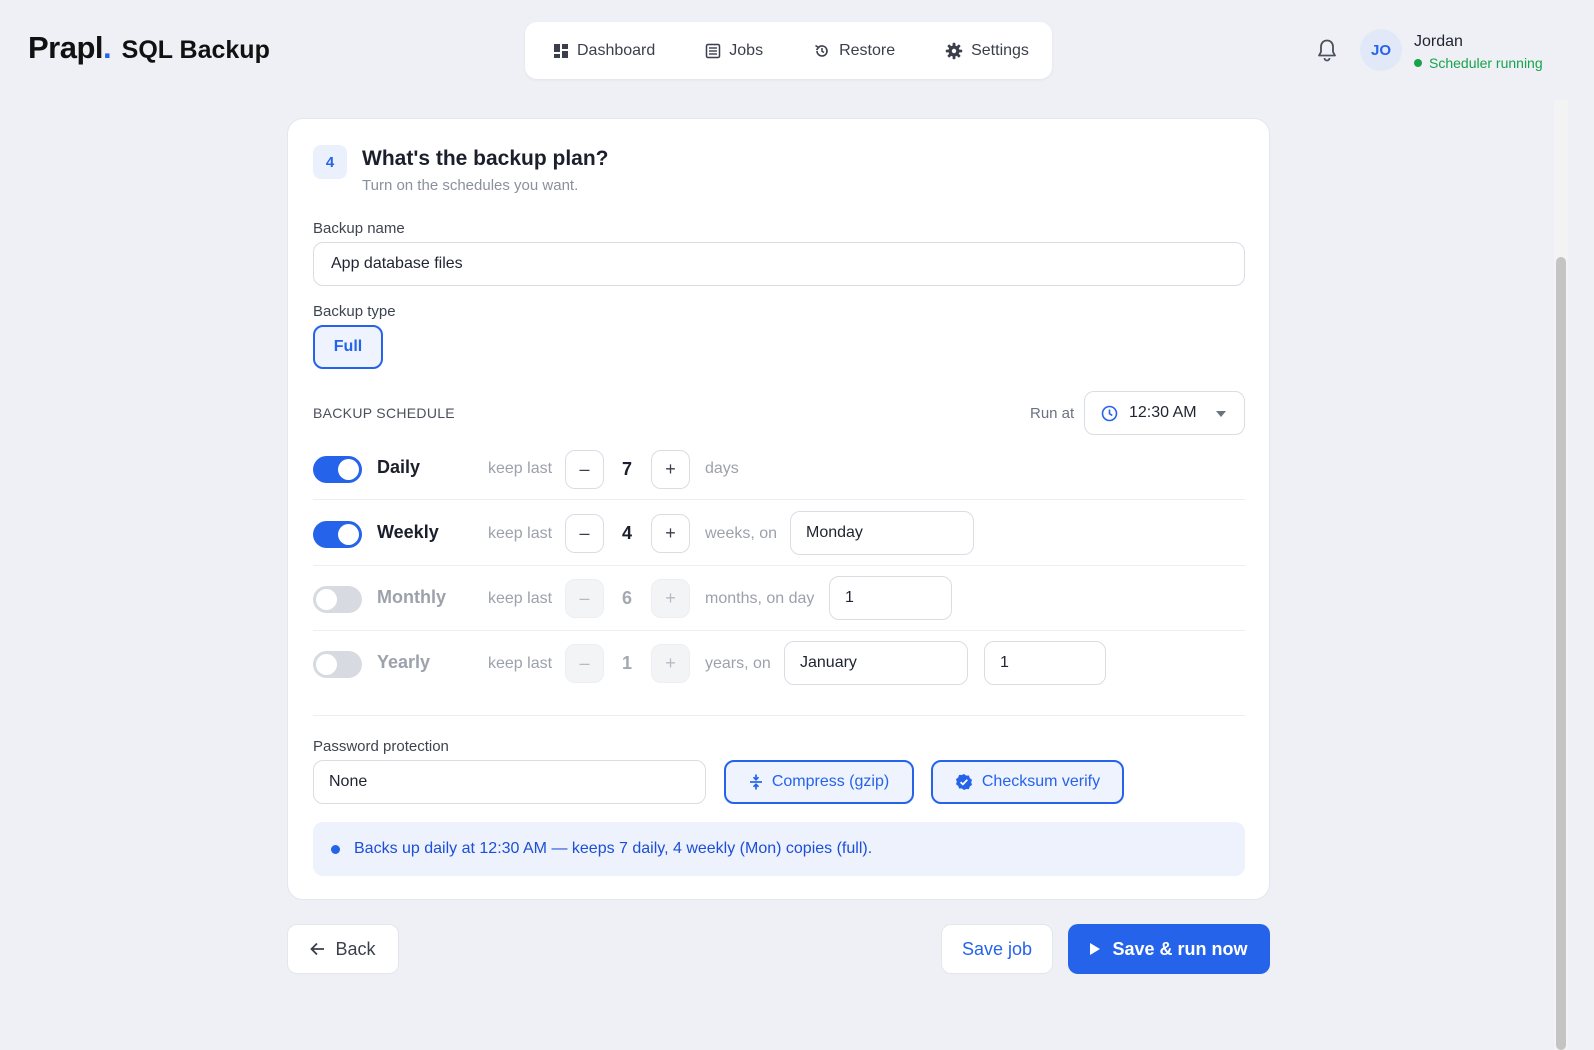  Describe the element at coordinates (561, 50) in the screenshot. I see `dashboard-icon` at that location.